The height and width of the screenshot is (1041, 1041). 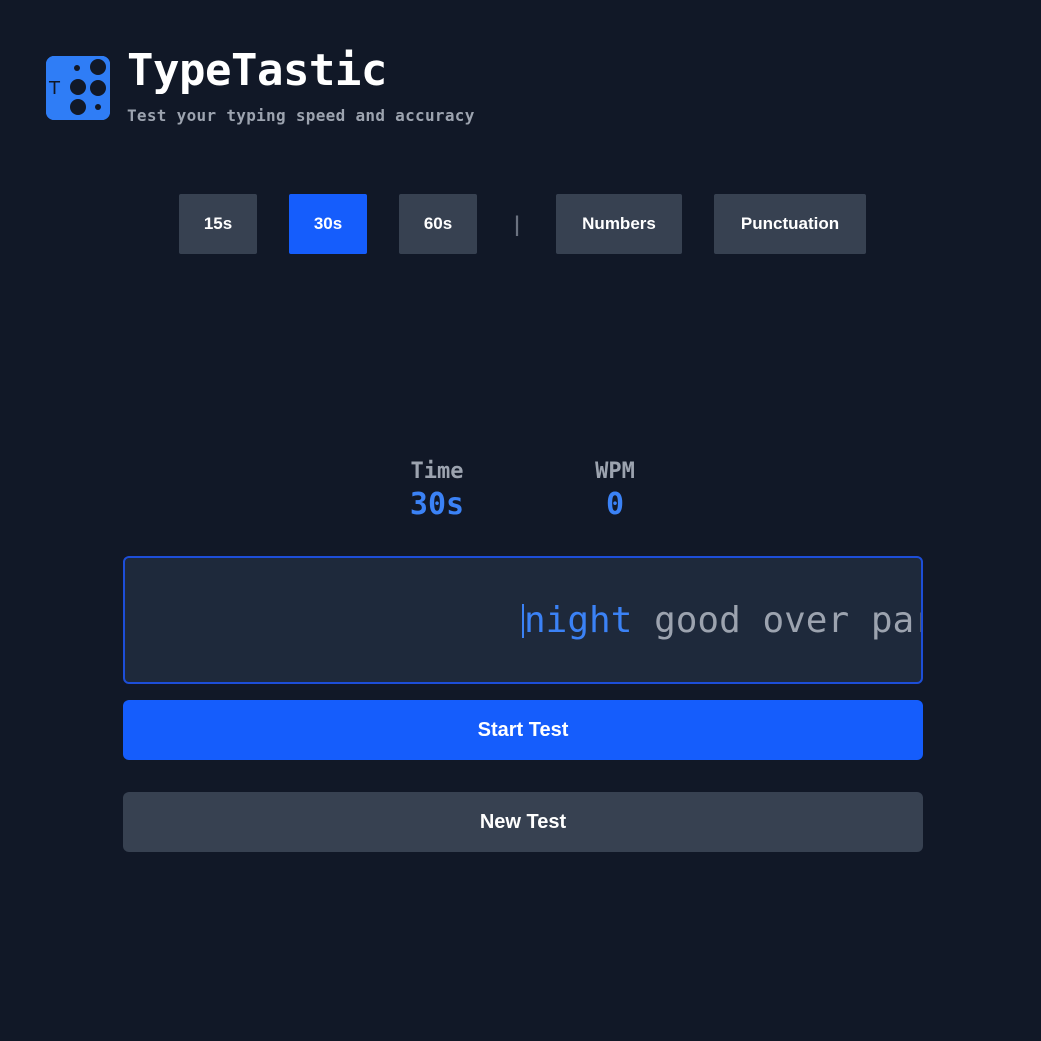 I want to click on current-word: night, so click(x=578, y=620).